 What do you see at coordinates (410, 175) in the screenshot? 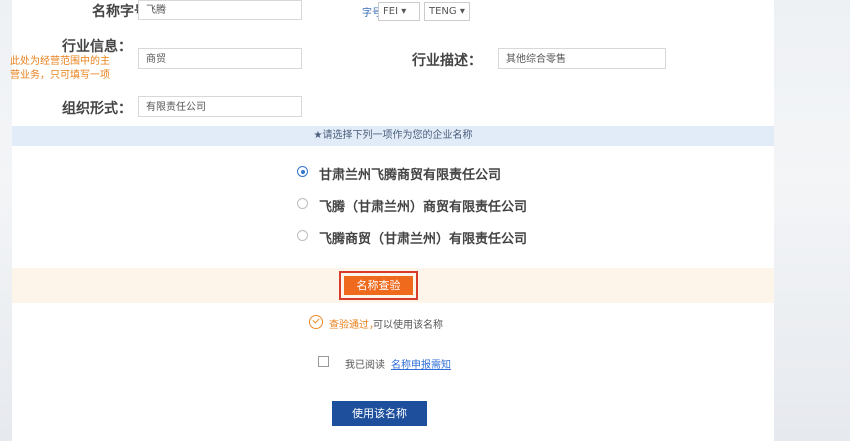
I see `name-option-label: 甘肃兰州飞腾商贸有限责任公司` at bounding box center [410, 175].